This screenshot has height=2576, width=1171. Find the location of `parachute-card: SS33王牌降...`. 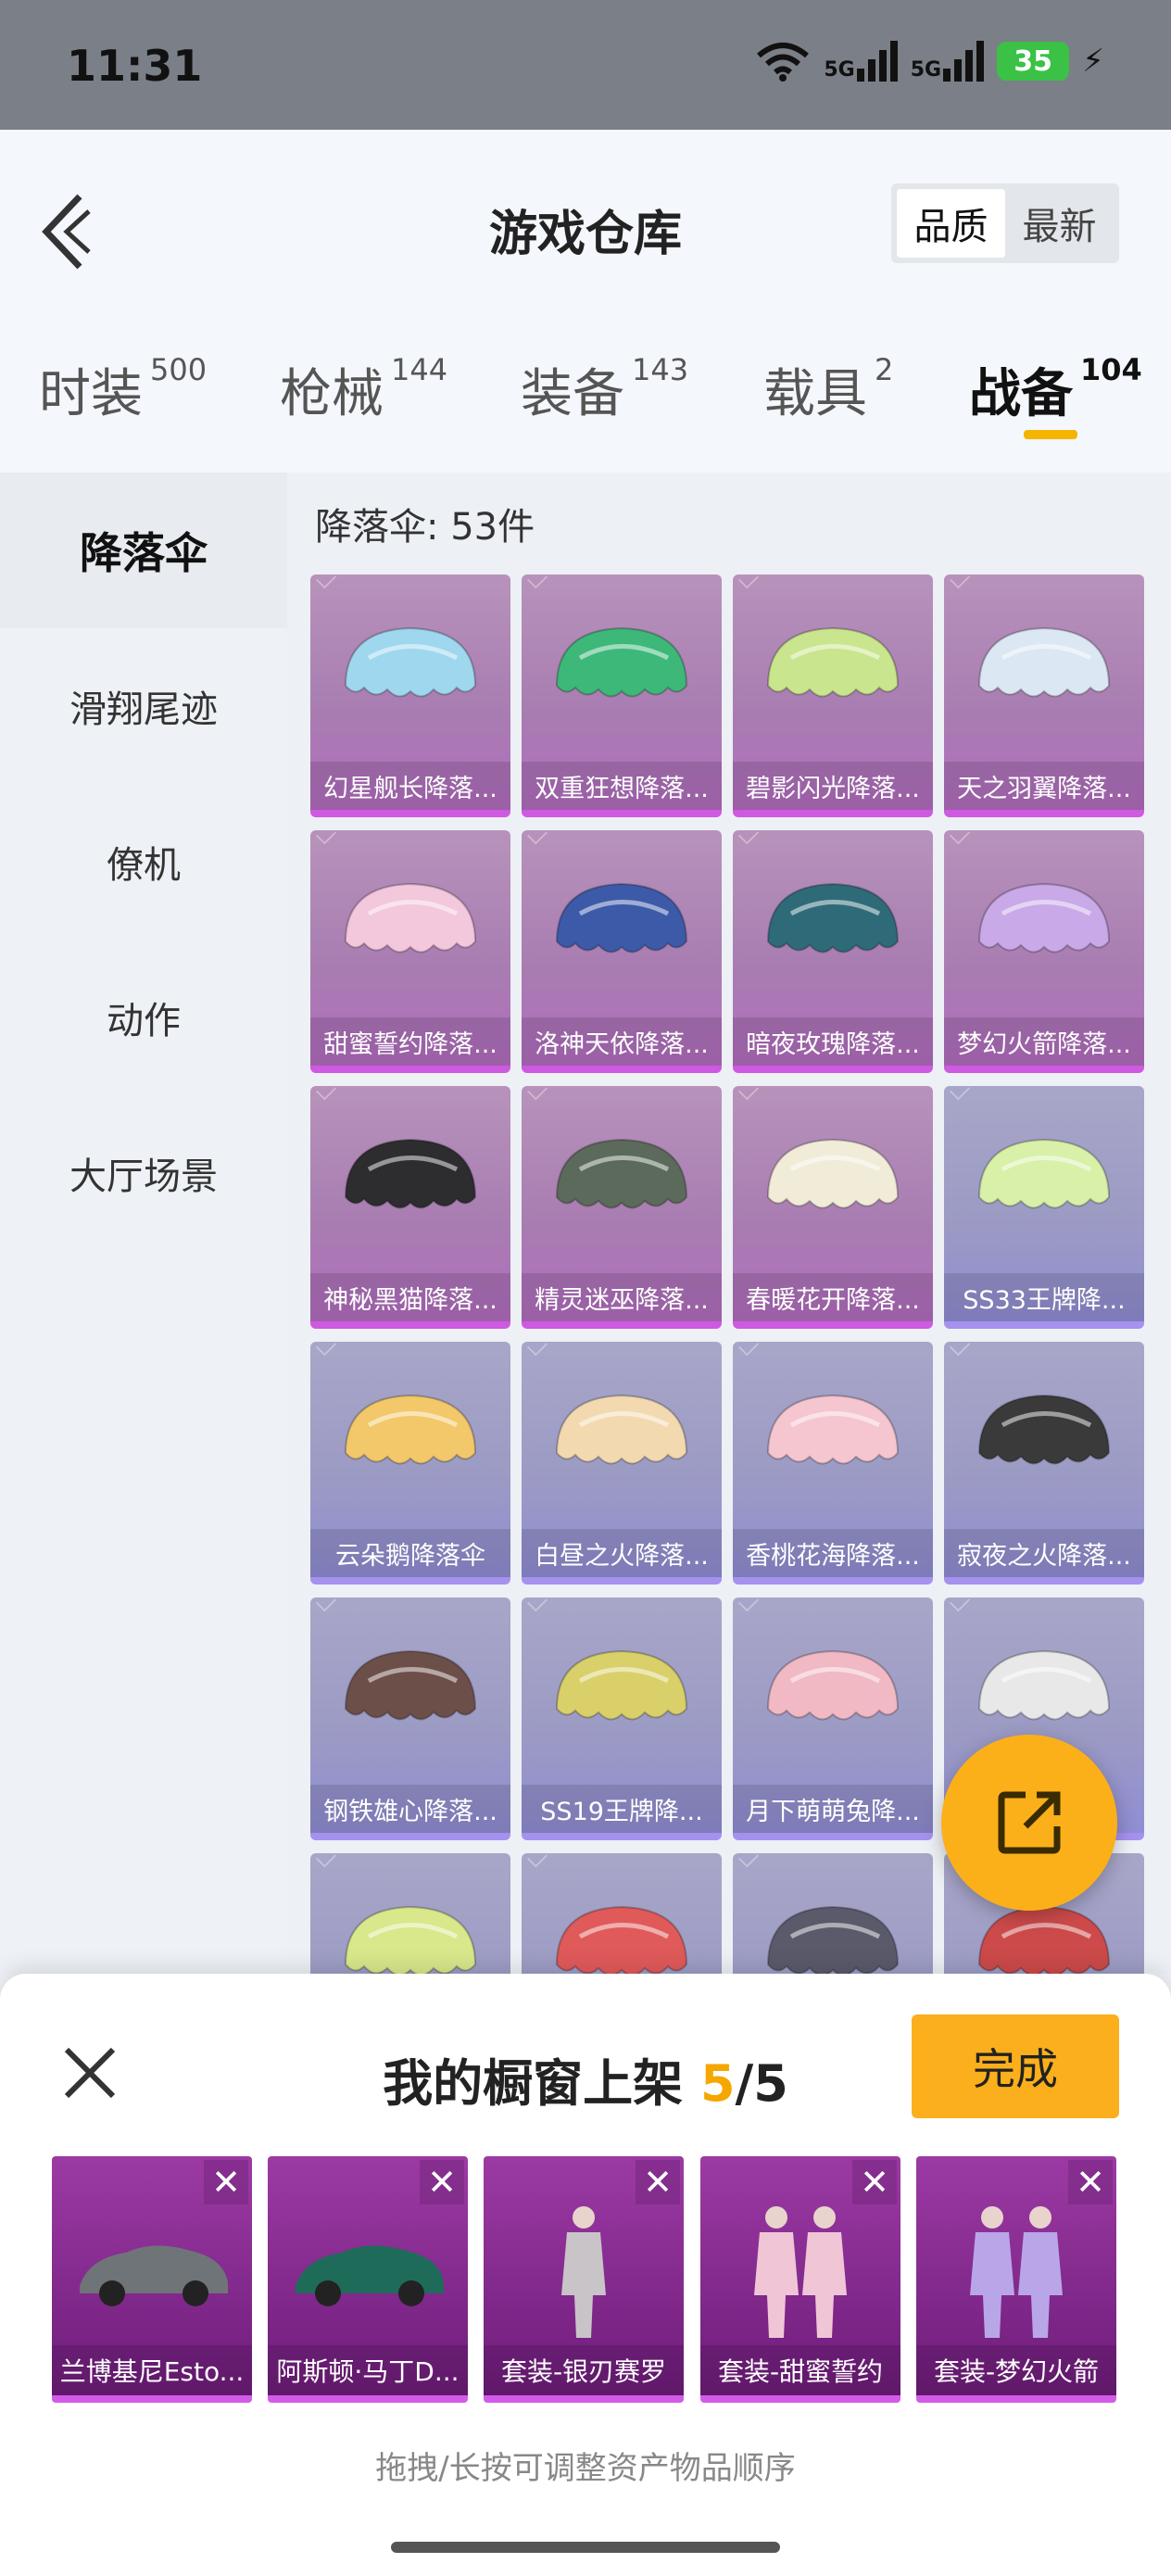

parachute-card: SS33王牌降... is located at coordinates (1044, 1207).